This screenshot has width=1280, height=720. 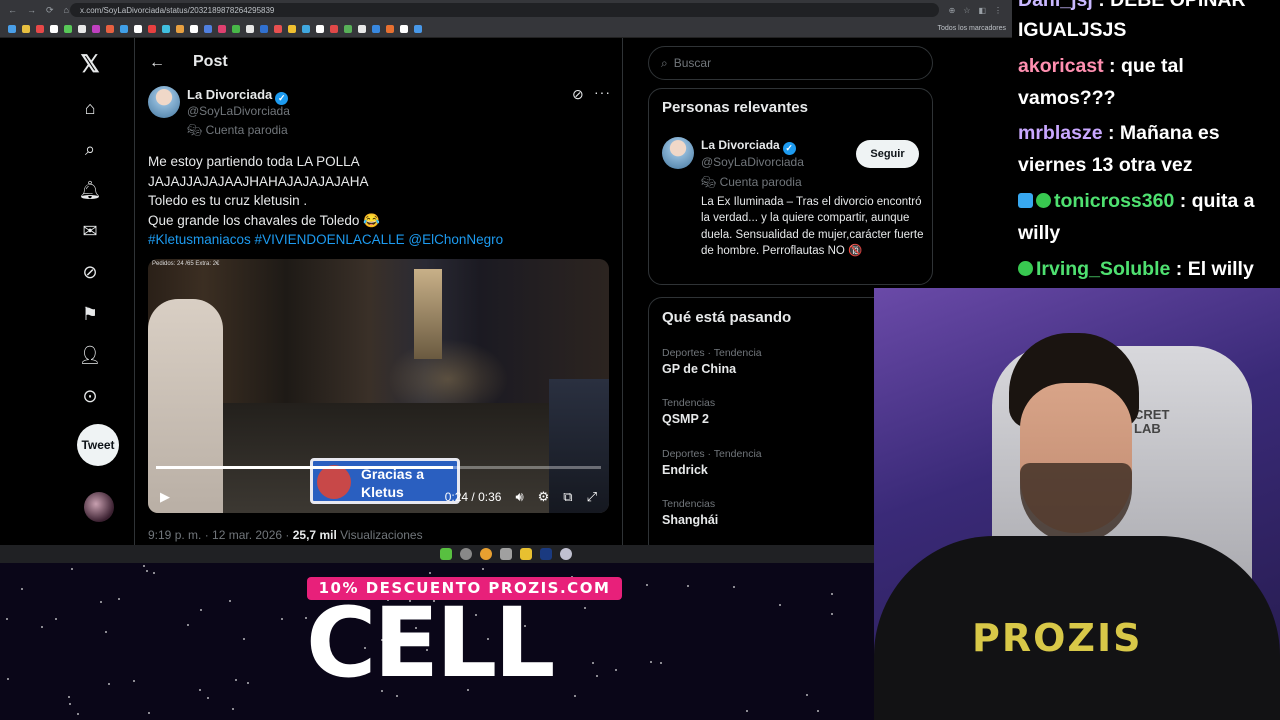 What do you see at coordinates (98, 445) in the screenshot?
I see `tweet-button: Tweet` at bounding box center [98, 445].